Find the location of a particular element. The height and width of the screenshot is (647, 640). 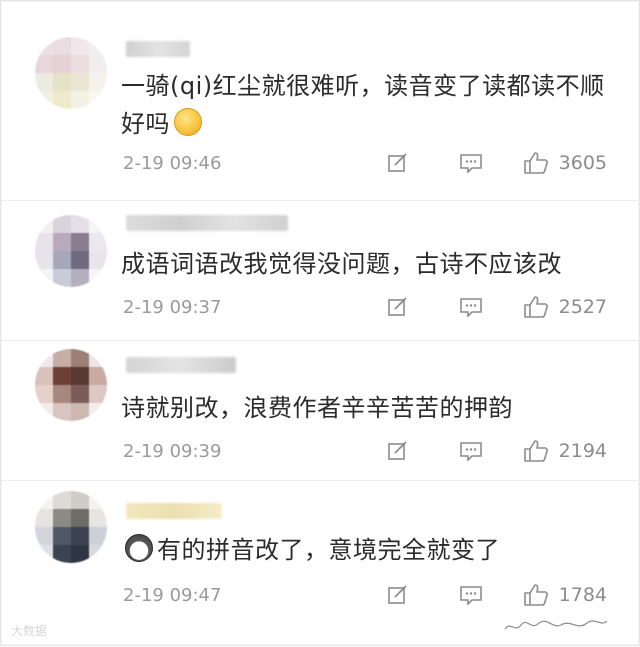

comment-time: 2-19 09:47 is located at coordinates (172, 595).